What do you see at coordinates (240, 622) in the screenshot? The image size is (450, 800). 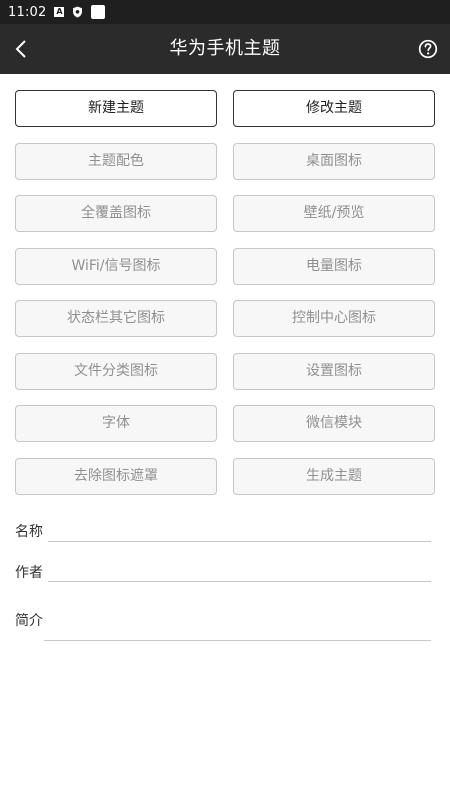 I see `intro-field` at bounding box center [240, 622].